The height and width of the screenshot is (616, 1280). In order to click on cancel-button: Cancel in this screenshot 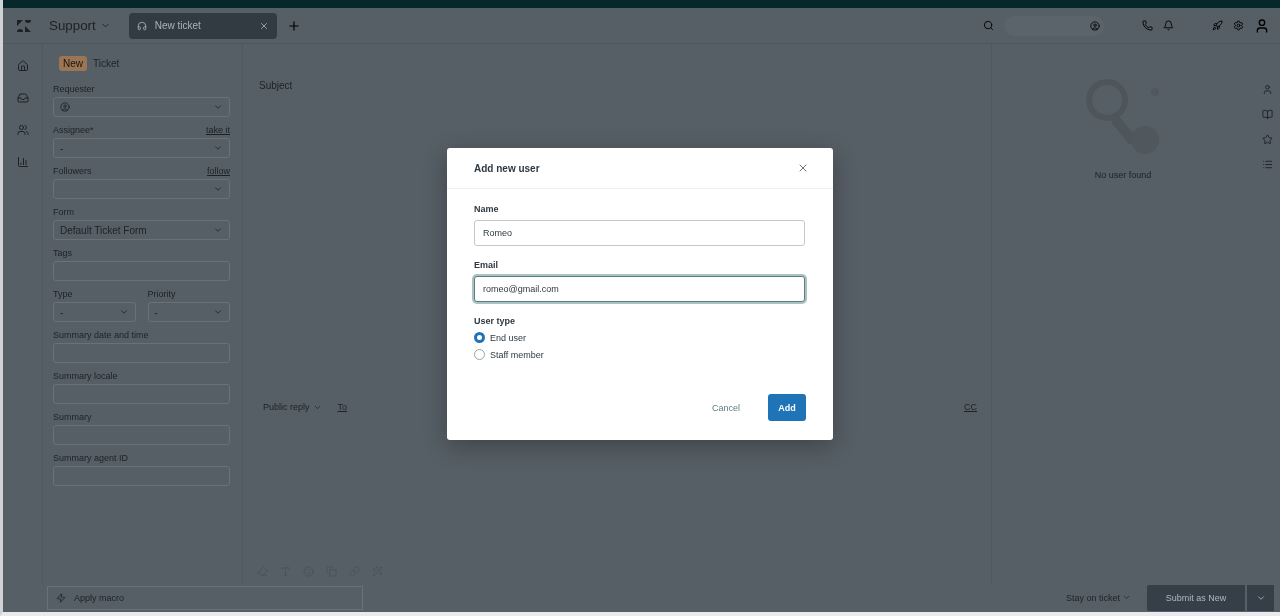, I will do `click(726, 407)`.